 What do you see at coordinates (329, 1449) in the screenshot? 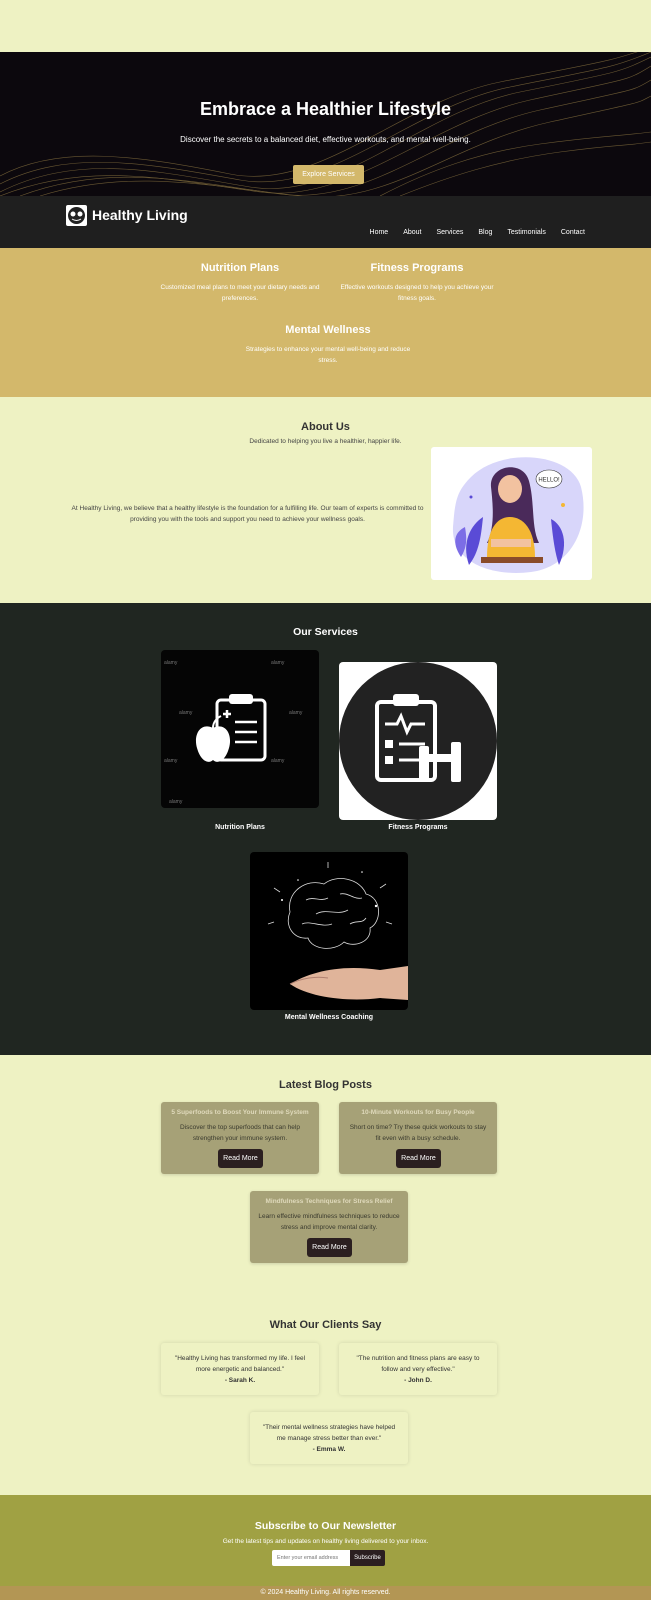
I see `testimonial-author: - Emma W.` at bounding box center [329, 1449].